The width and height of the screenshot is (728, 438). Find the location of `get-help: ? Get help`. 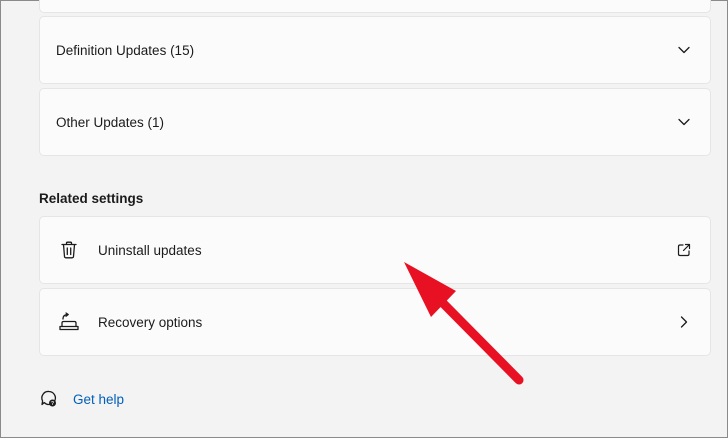

get-help: ? Get help is located at coordinates (81, 399).